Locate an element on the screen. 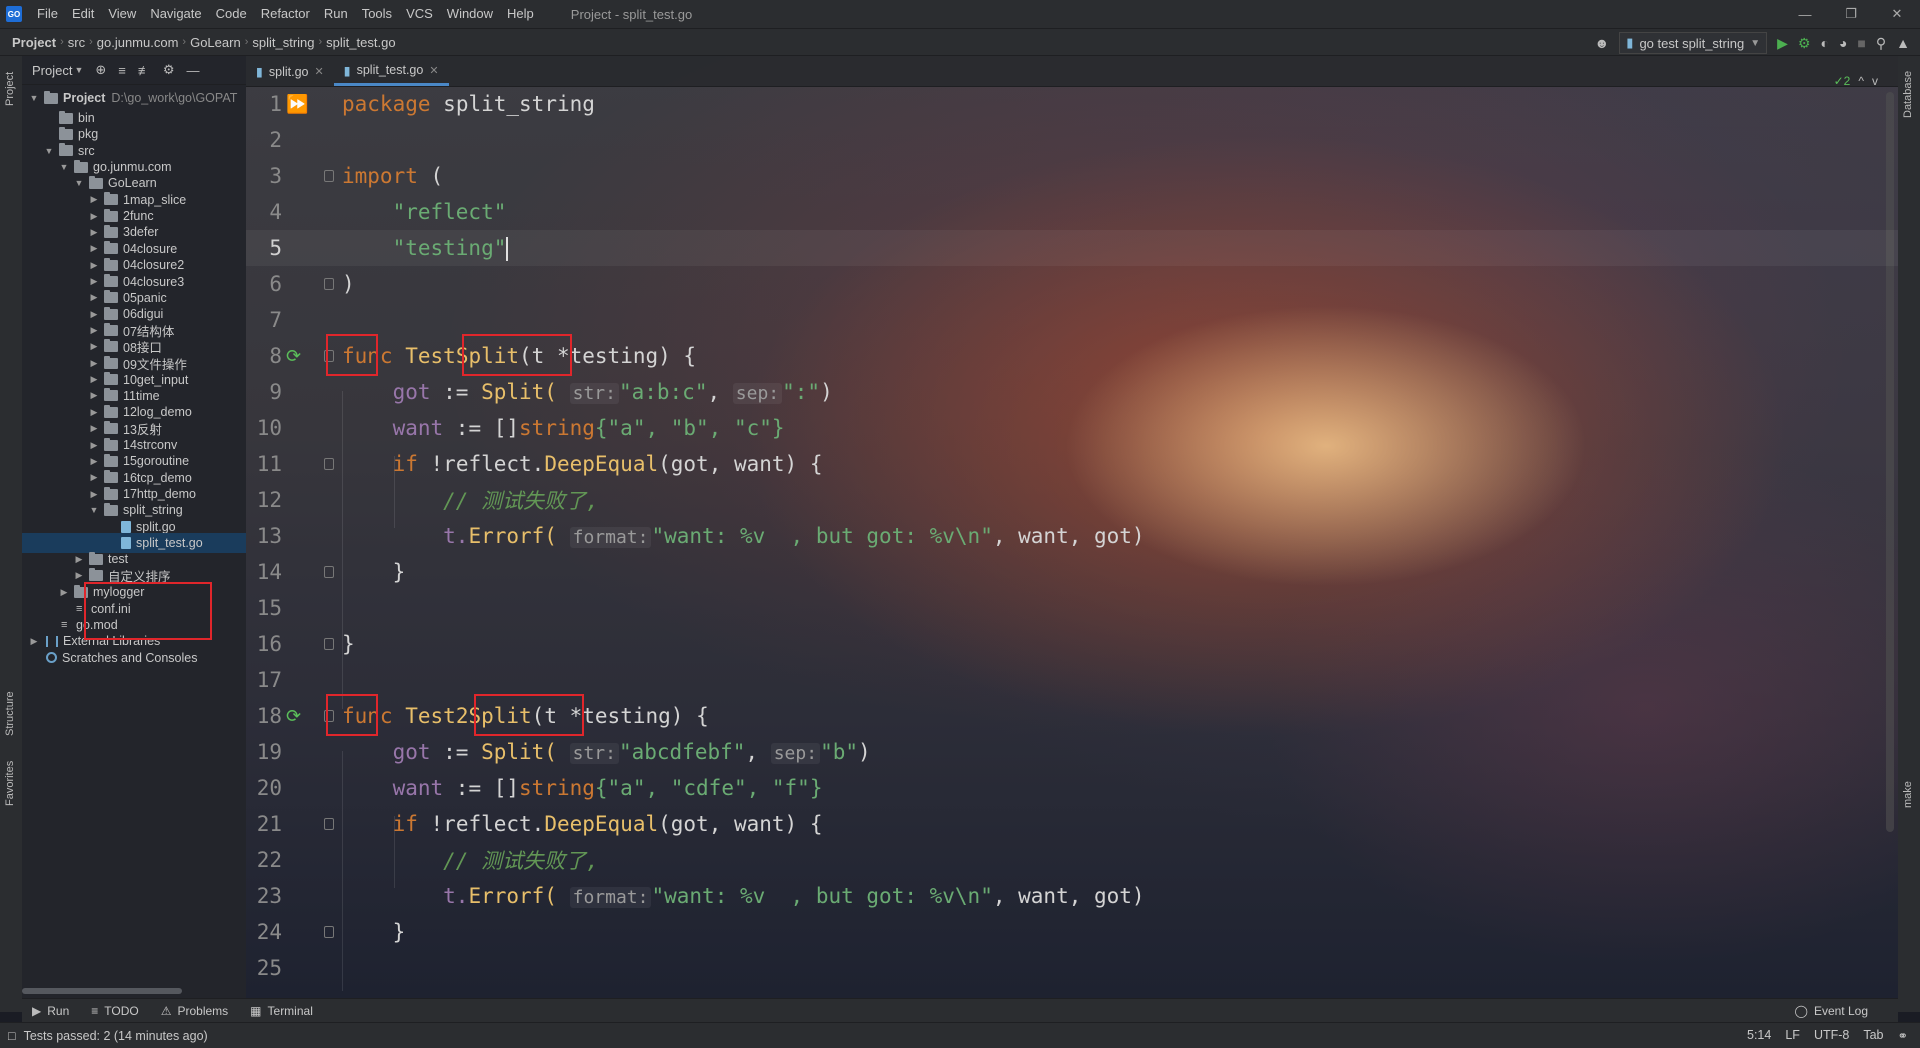 The height and width of the screenshot is (1048, 1920). tab-split-go: ▮ split.go ✕ is located at coordinates (290, 71).